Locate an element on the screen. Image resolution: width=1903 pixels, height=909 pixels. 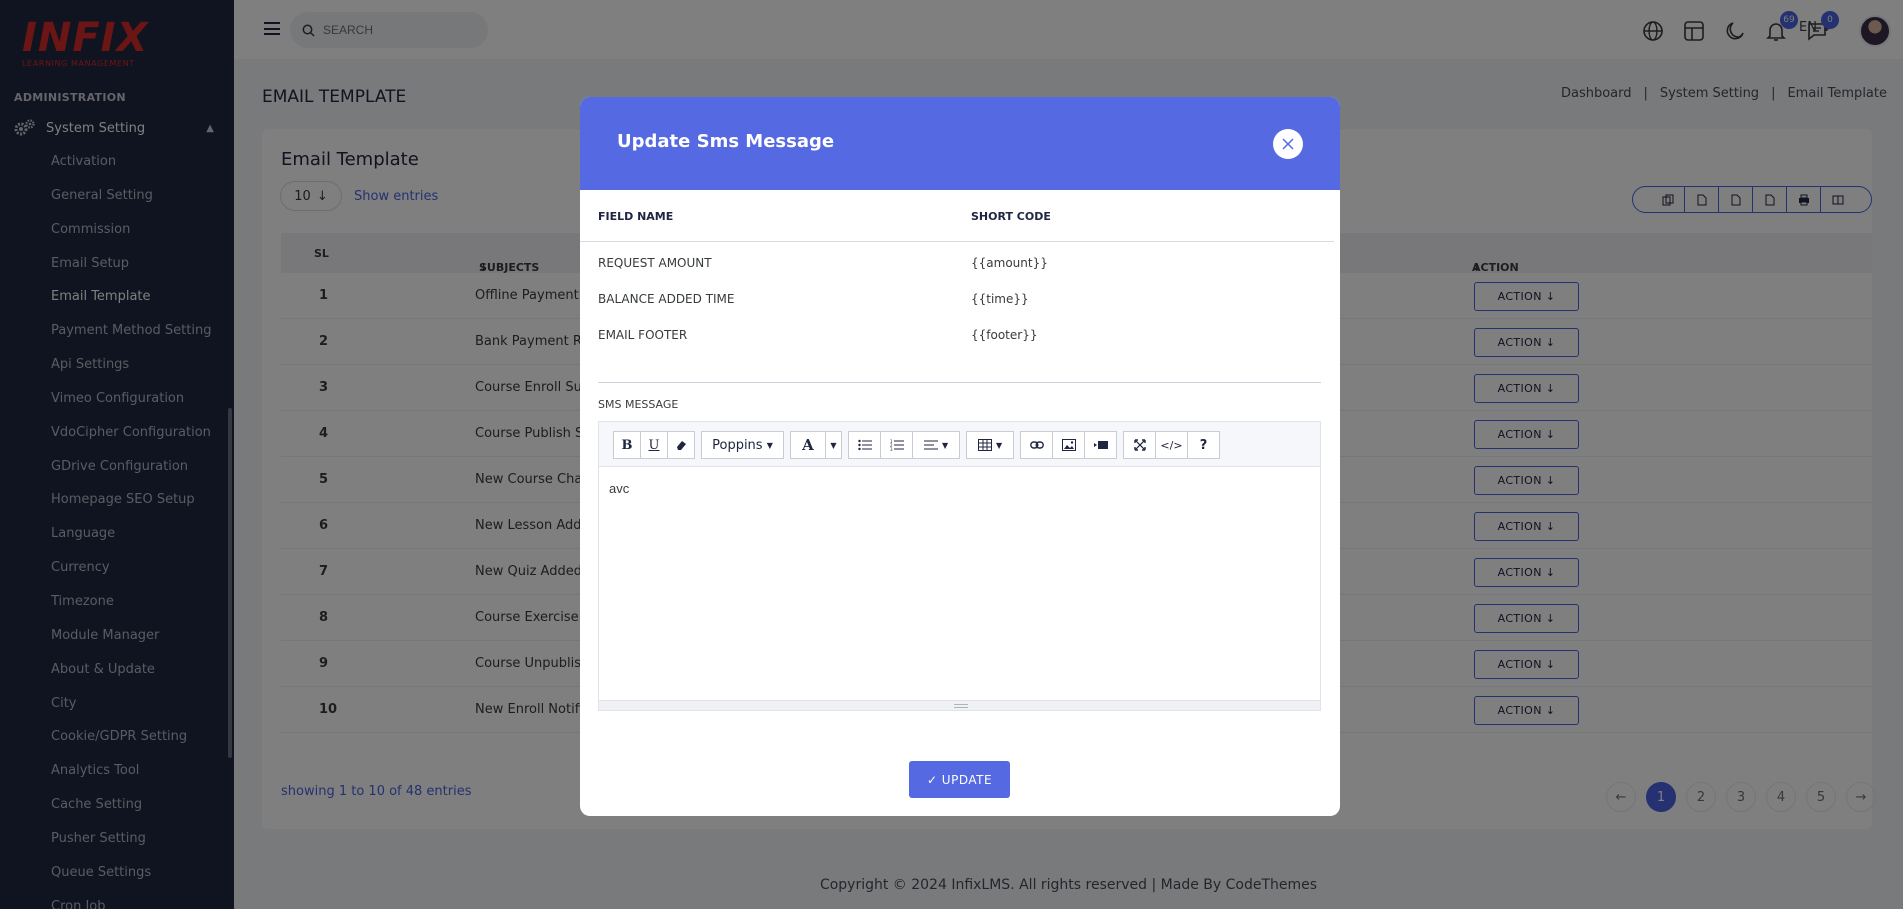
font-color-button: A is located at coordinates (808, 445).